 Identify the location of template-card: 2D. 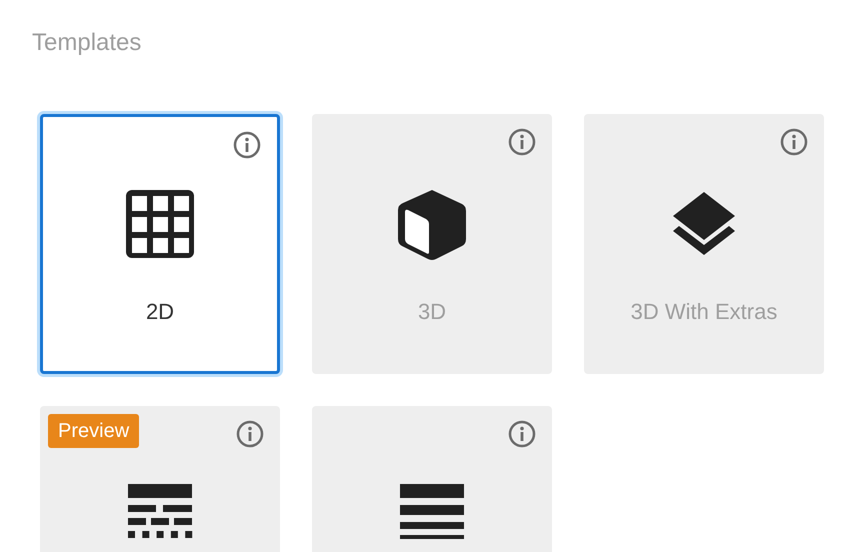
(160, 244).